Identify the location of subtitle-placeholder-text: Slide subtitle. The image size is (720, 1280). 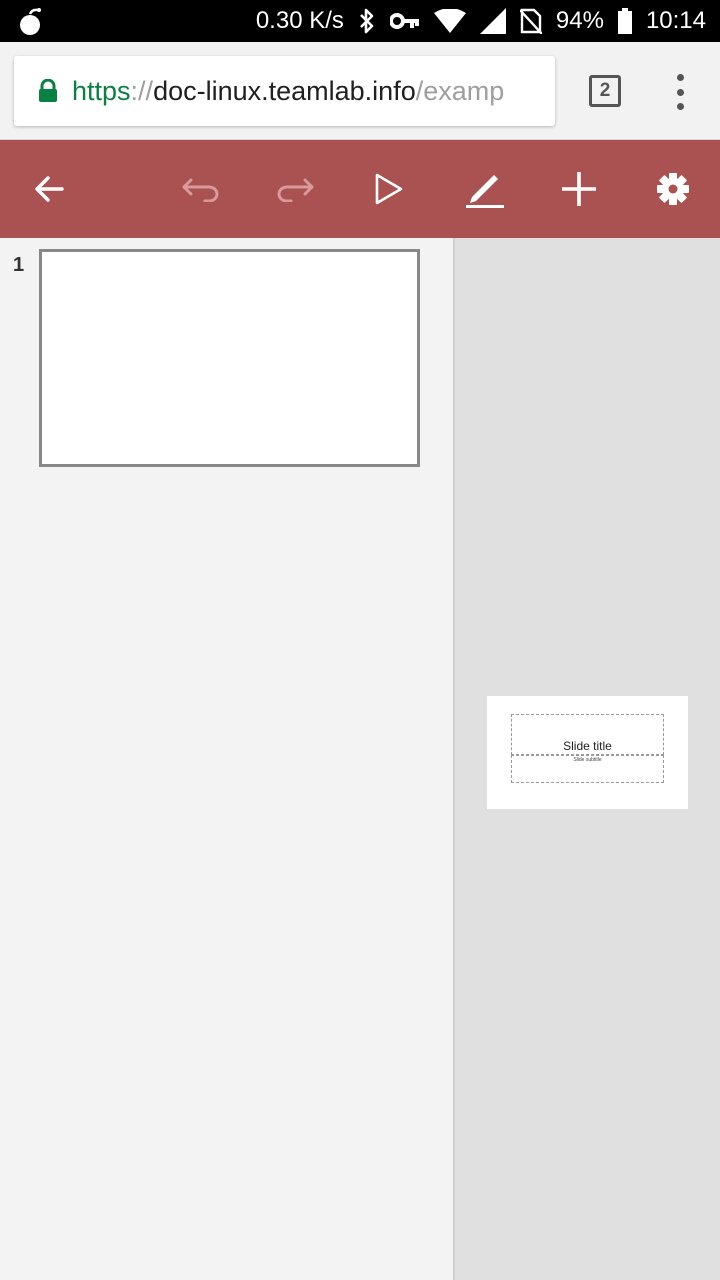
(587, 760).